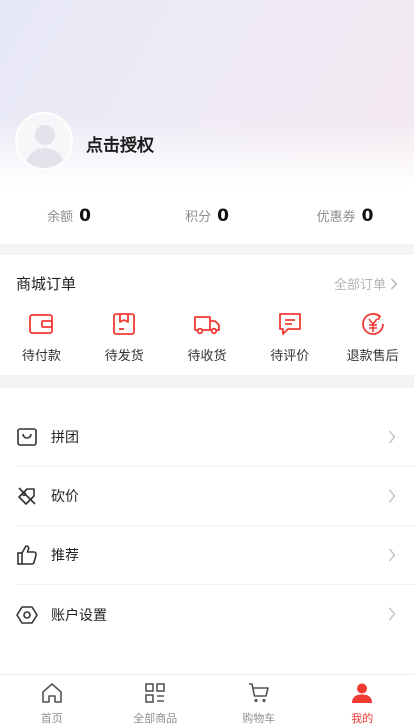  Describe the element at coordinates (51, 718) in the screenshot. I see `tab-label: 首页` at that location.